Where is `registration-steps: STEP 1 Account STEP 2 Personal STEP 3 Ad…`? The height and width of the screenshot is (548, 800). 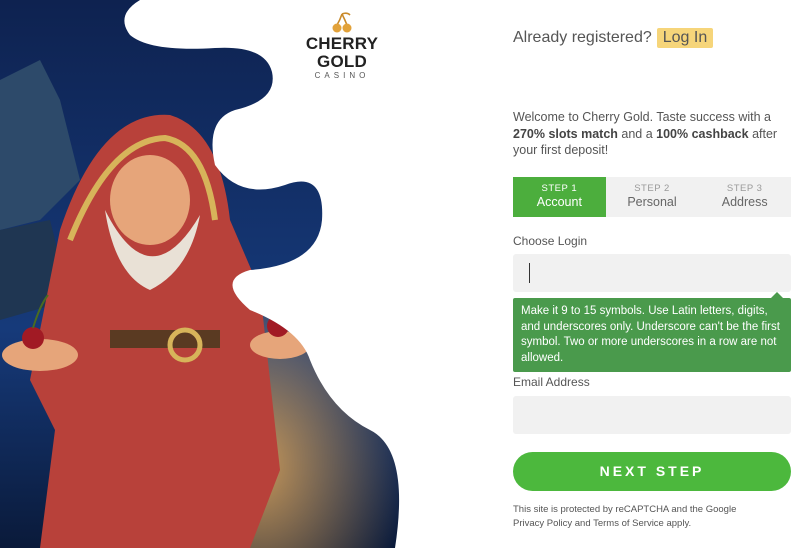
registration-steps: STEP 1 Account STEP 2 Personal STEP 3 Ad… is located at coordinates (652, 197).